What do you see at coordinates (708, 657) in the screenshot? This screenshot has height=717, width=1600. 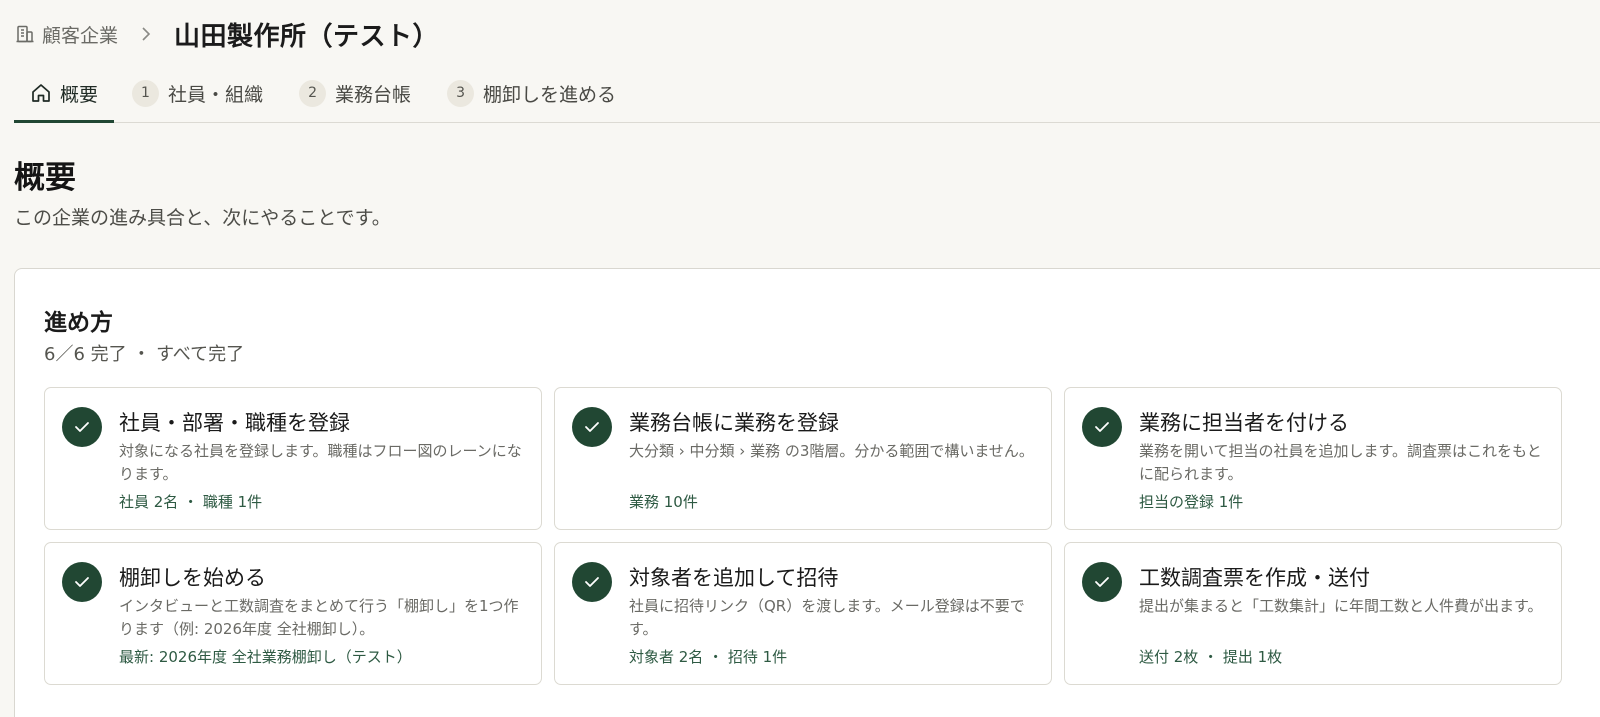 I see `step-meta: 対象者 2名 ・ 招待 1件` at bounding box center [708, 657].